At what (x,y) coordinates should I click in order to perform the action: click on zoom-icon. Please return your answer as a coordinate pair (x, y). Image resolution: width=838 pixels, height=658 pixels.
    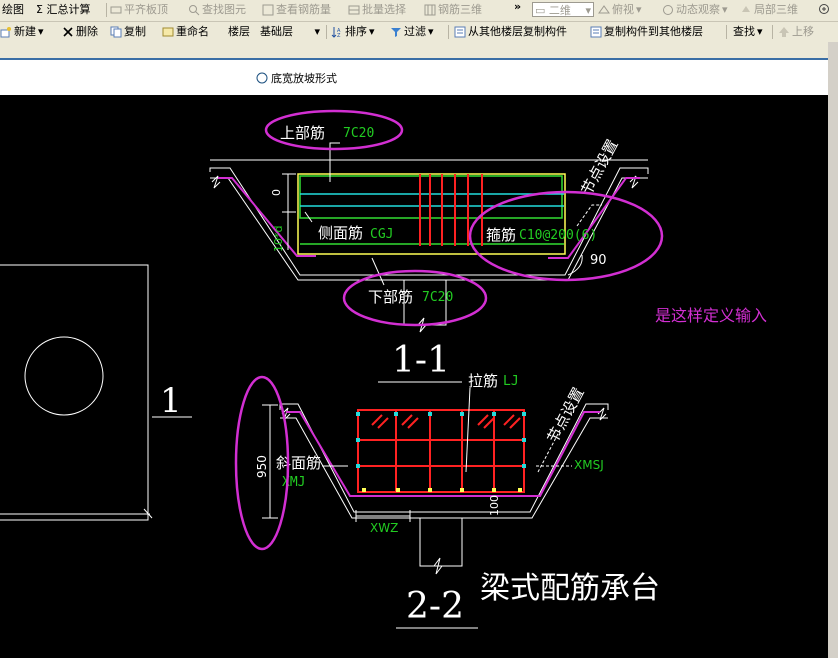
    Looking at the image, I should click on (824, 9).